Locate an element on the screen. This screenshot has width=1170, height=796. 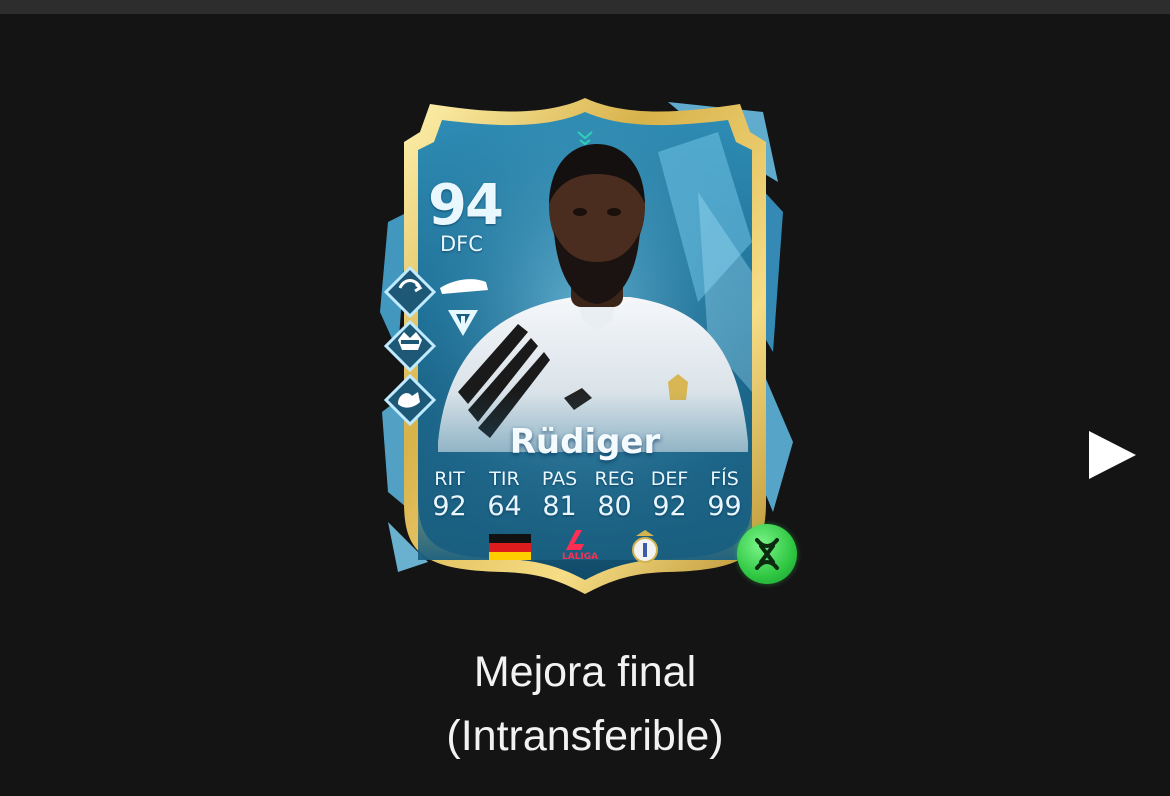
top-bar is located at coordinates (585, 7).